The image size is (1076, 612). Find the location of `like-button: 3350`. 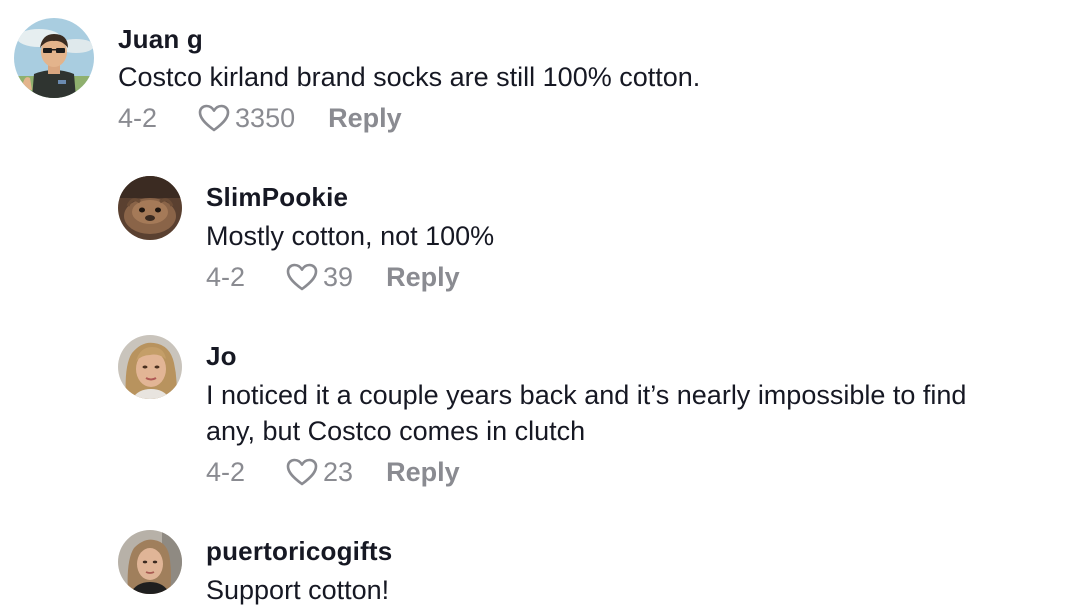

like-button: 3350 is located at coordinates (246, 118).